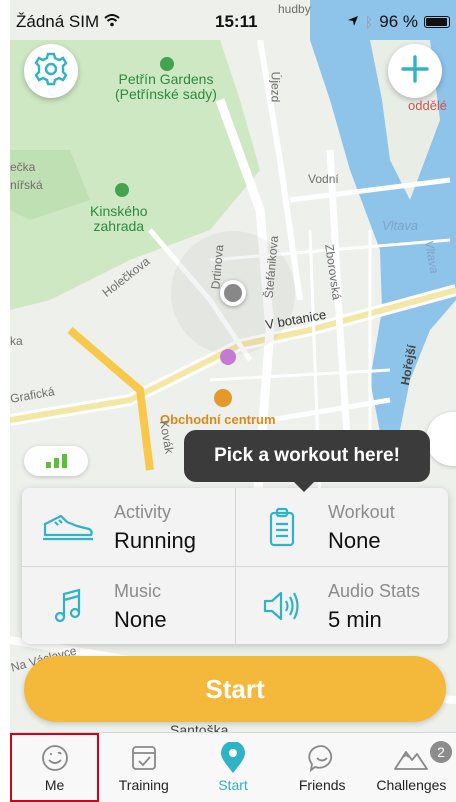 The image size is (456, 802). I want to click on map-label-vltava: Vltava, so click(400, 225).